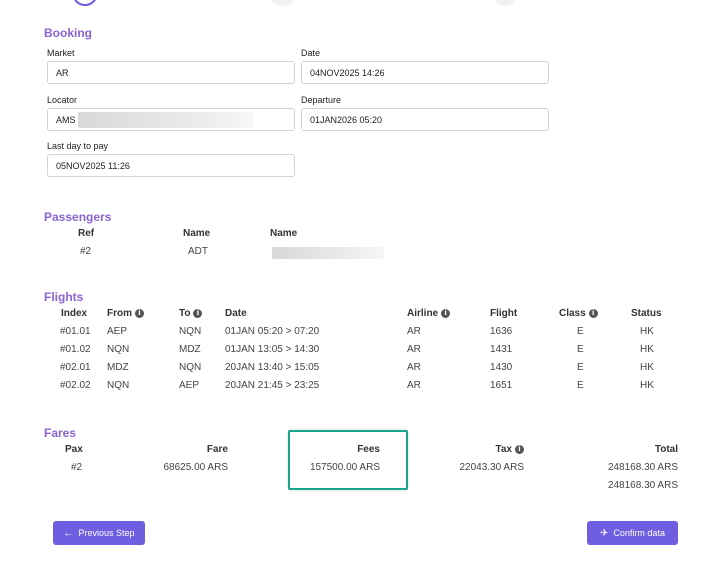 This screenshot has height=563, width=725. What do you see at coordinates (198, 251) in the screenshot?
I see `passenger-type: ADT` at bounding box center [198, 251].